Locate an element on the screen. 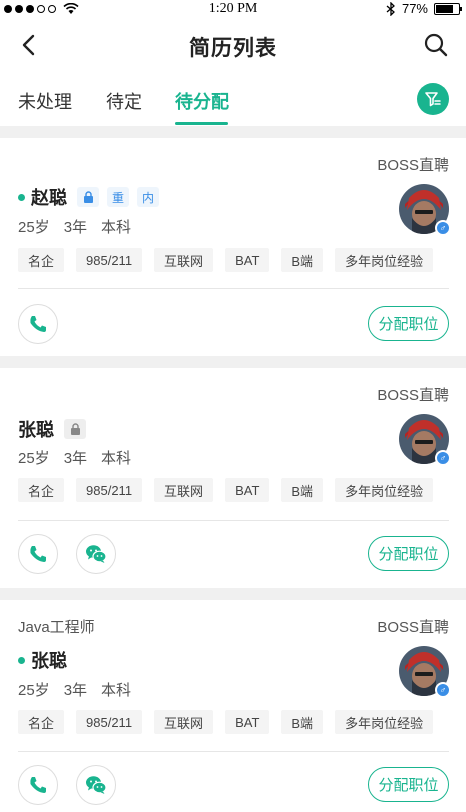 The height and width of the screenshot is (812, 466). filter-button is located at coordinates (433, 99).